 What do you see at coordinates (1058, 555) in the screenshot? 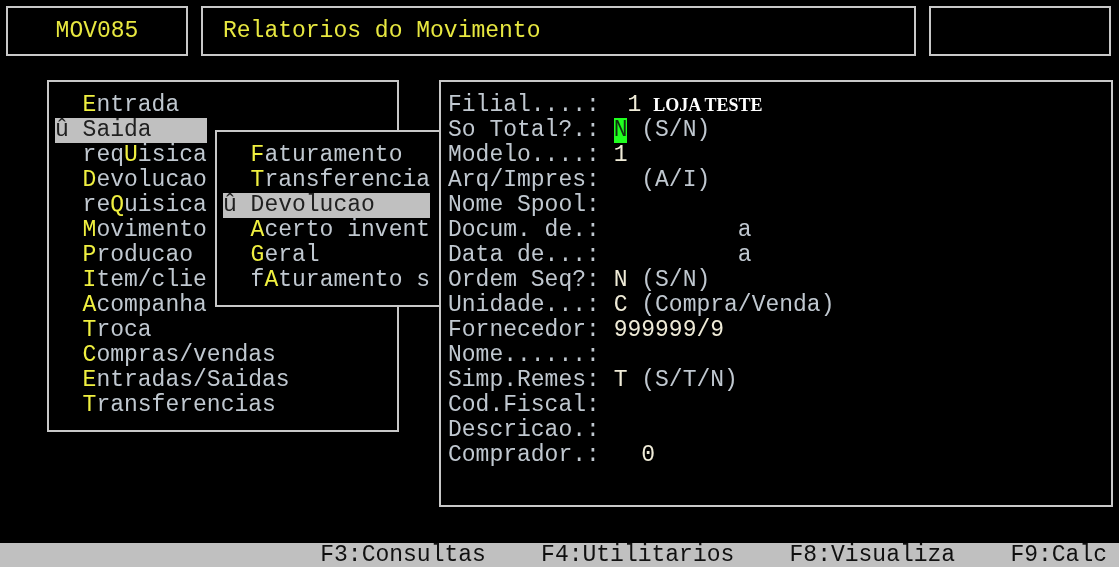
I see `function-key: F9:Calc` at bounding box center [1058, 555].